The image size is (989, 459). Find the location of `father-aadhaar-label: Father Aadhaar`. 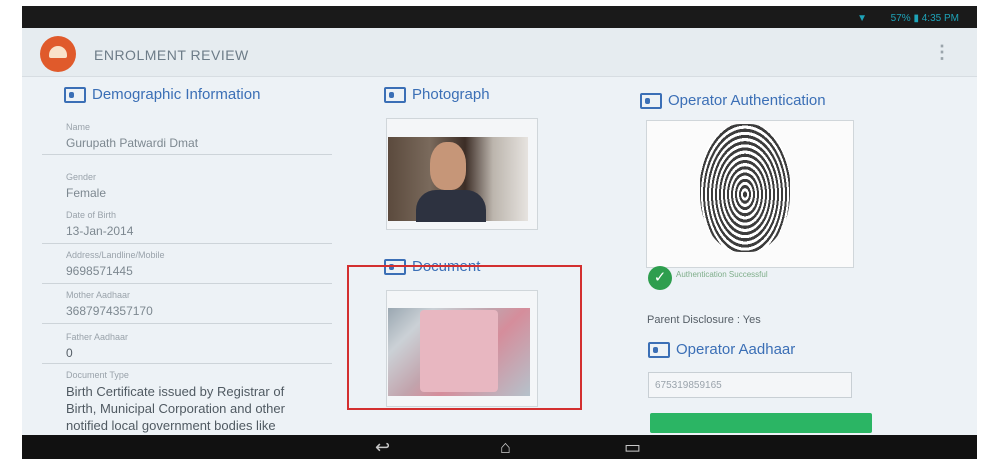

father-aadhaar-label: Father Aadhaar is located at coordinates (97, 337).